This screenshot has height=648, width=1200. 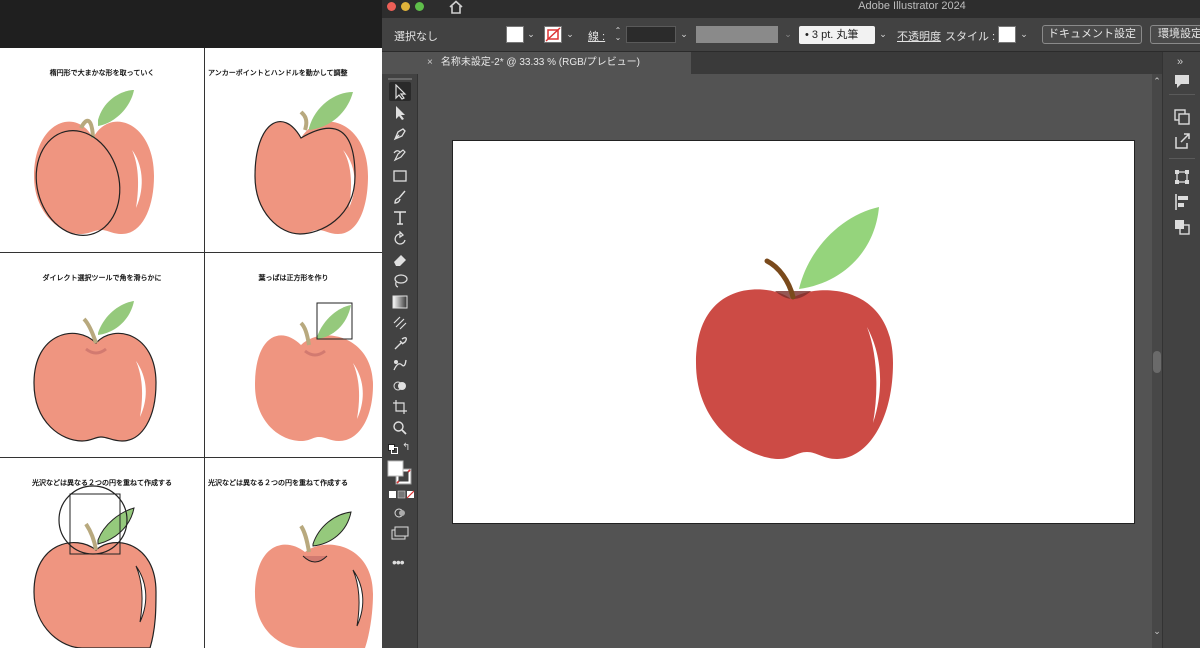 I want to click on edit-toolbar-icon: •••, so click(x=398, y=562).